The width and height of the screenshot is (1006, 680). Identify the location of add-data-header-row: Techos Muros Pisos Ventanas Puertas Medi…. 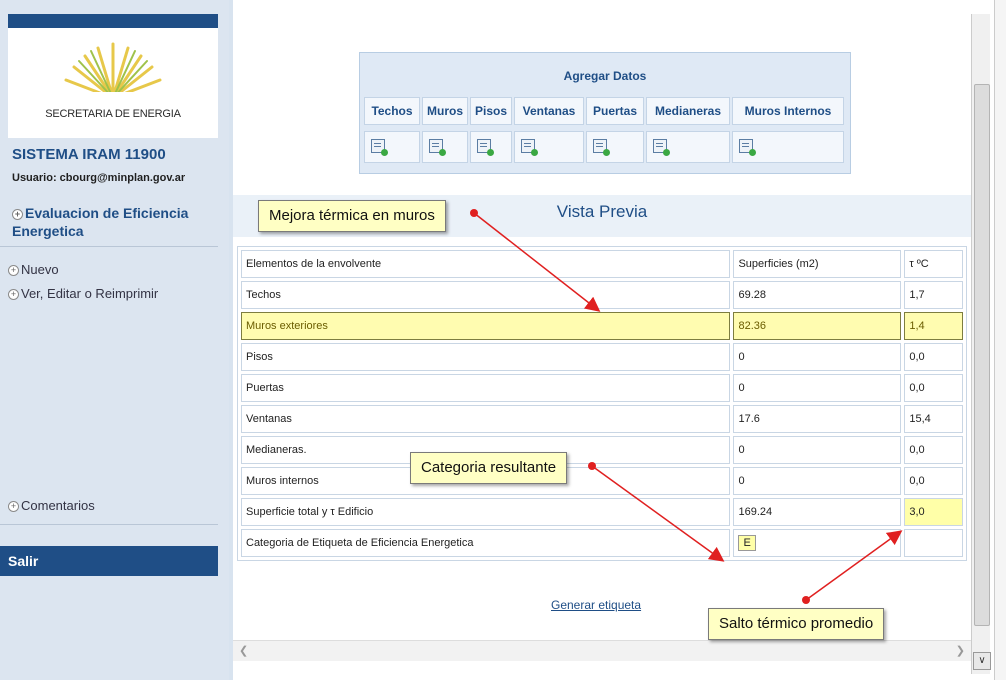
(605, 111).